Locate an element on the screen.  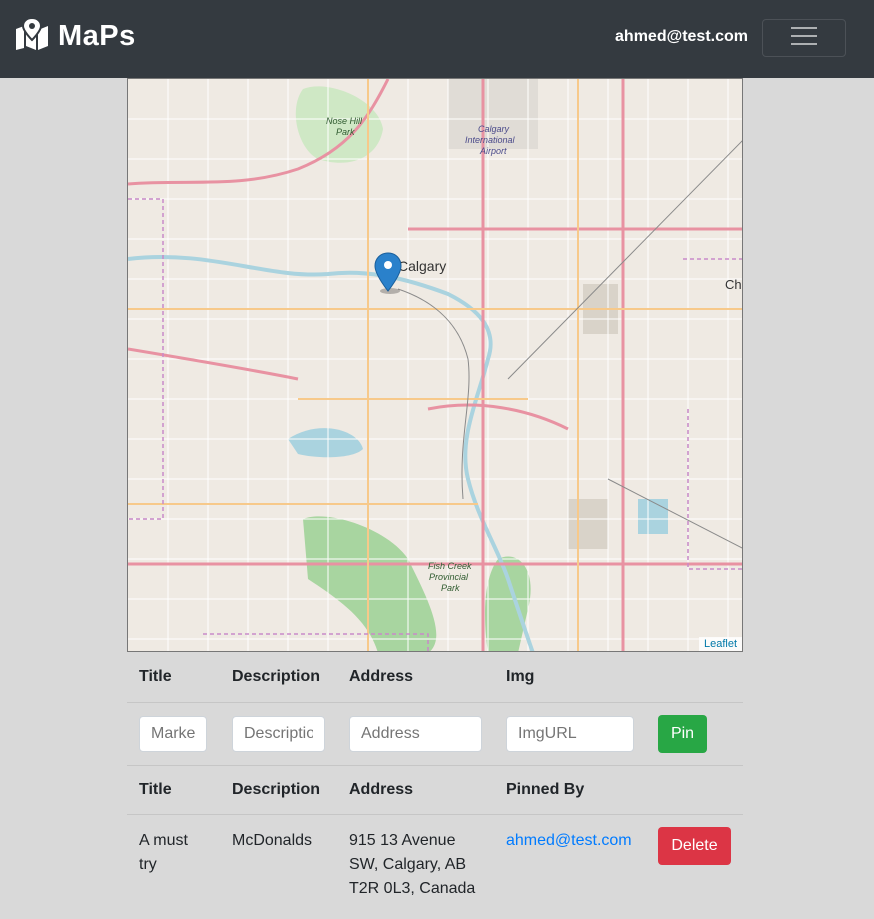
navbar: MaPs ahmed@test.com is located at coordinates (437, 39).